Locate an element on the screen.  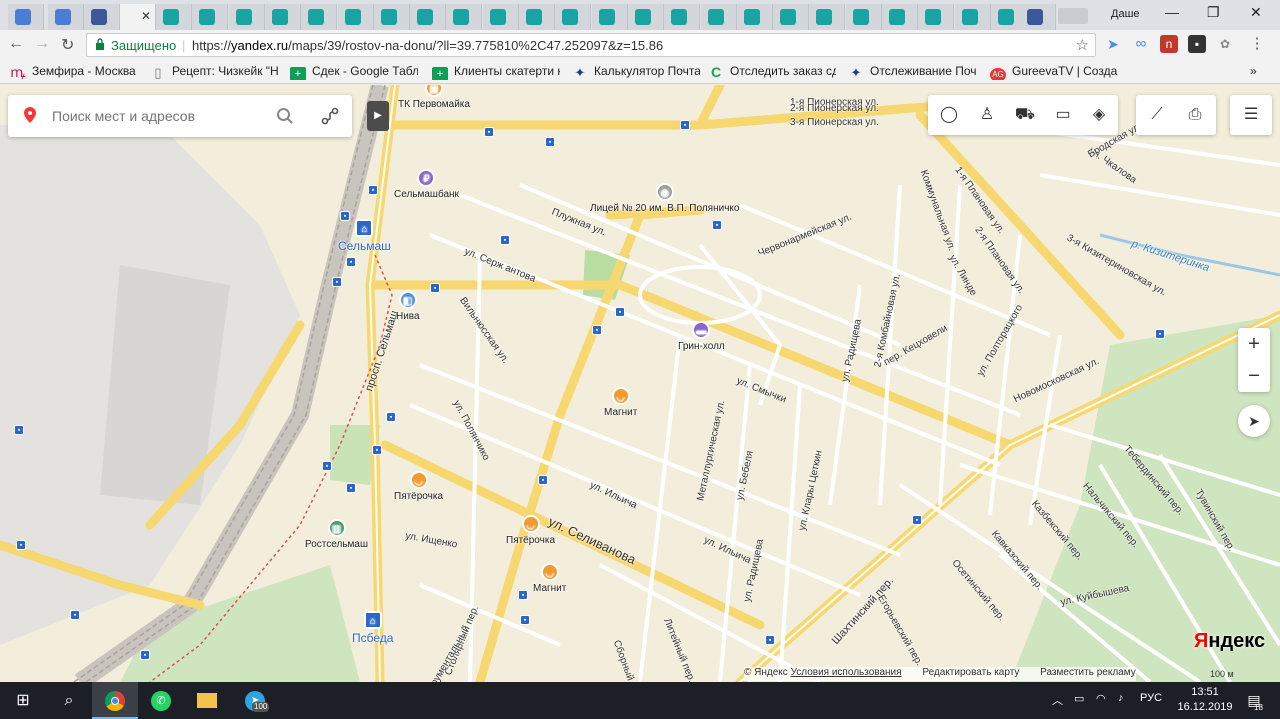
extension-arrow-icon: ➤ is located at coordinates (1113, 44).